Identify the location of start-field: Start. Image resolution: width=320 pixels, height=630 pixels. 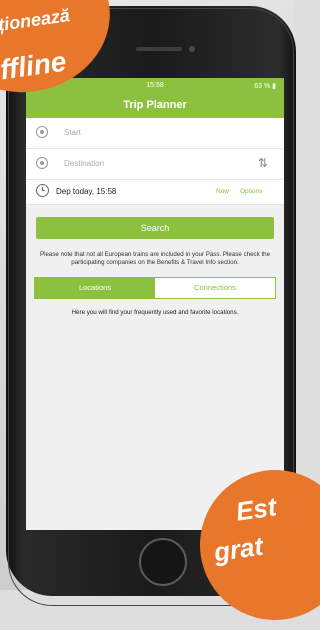
(155, 133).